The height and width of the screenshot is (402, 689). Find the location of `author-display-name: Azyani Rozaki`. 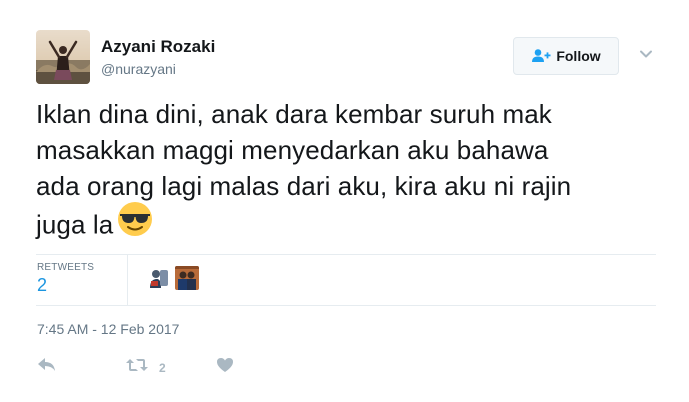

author-display-name: Azyani Rozaki is located at coordinates (158, 47).